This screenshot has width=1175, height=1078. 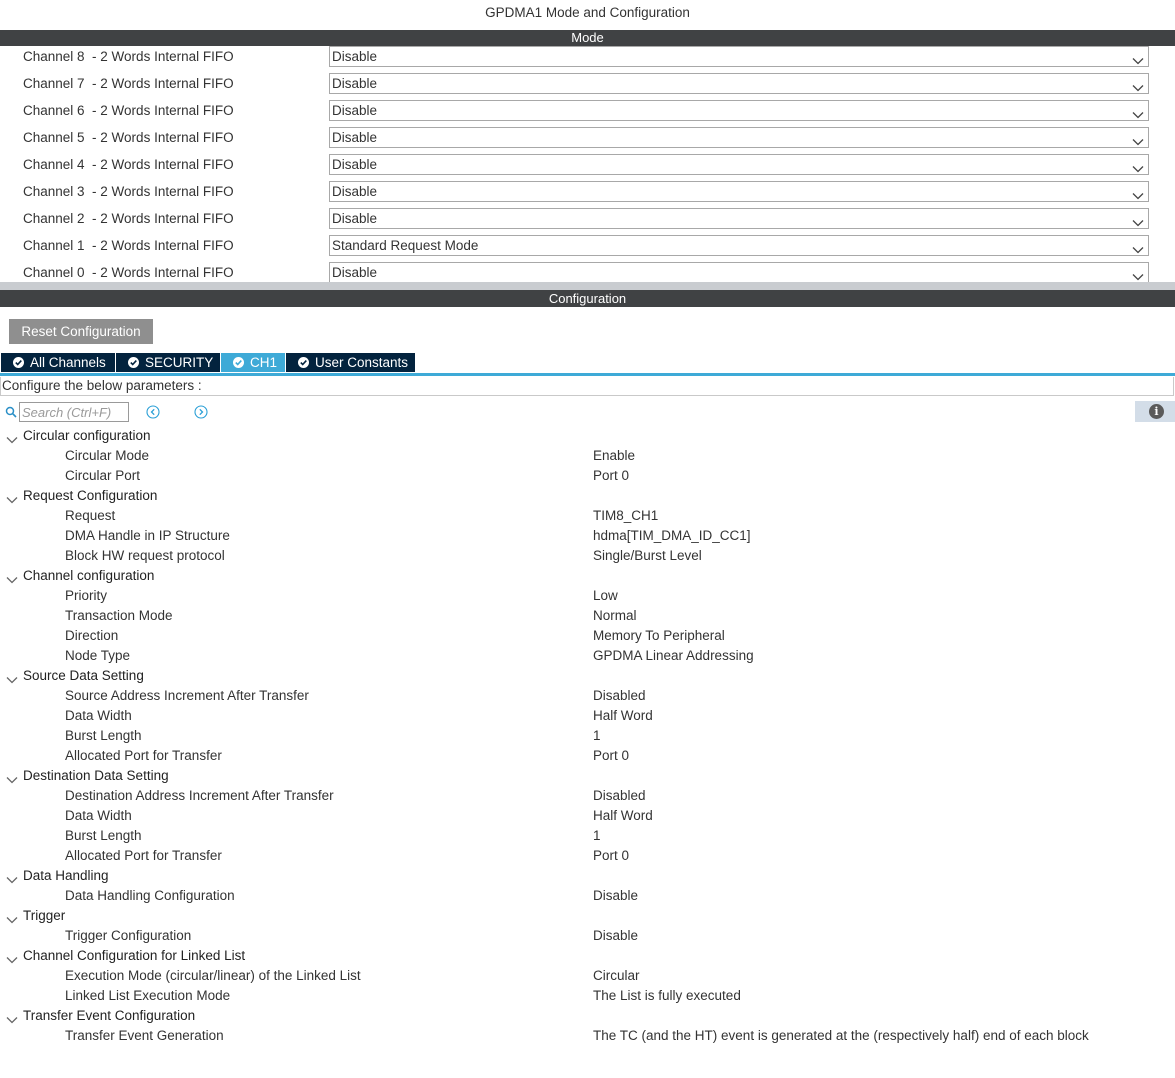 I want to click on tree-group-row: Trigger, so click(x=587, y=916).